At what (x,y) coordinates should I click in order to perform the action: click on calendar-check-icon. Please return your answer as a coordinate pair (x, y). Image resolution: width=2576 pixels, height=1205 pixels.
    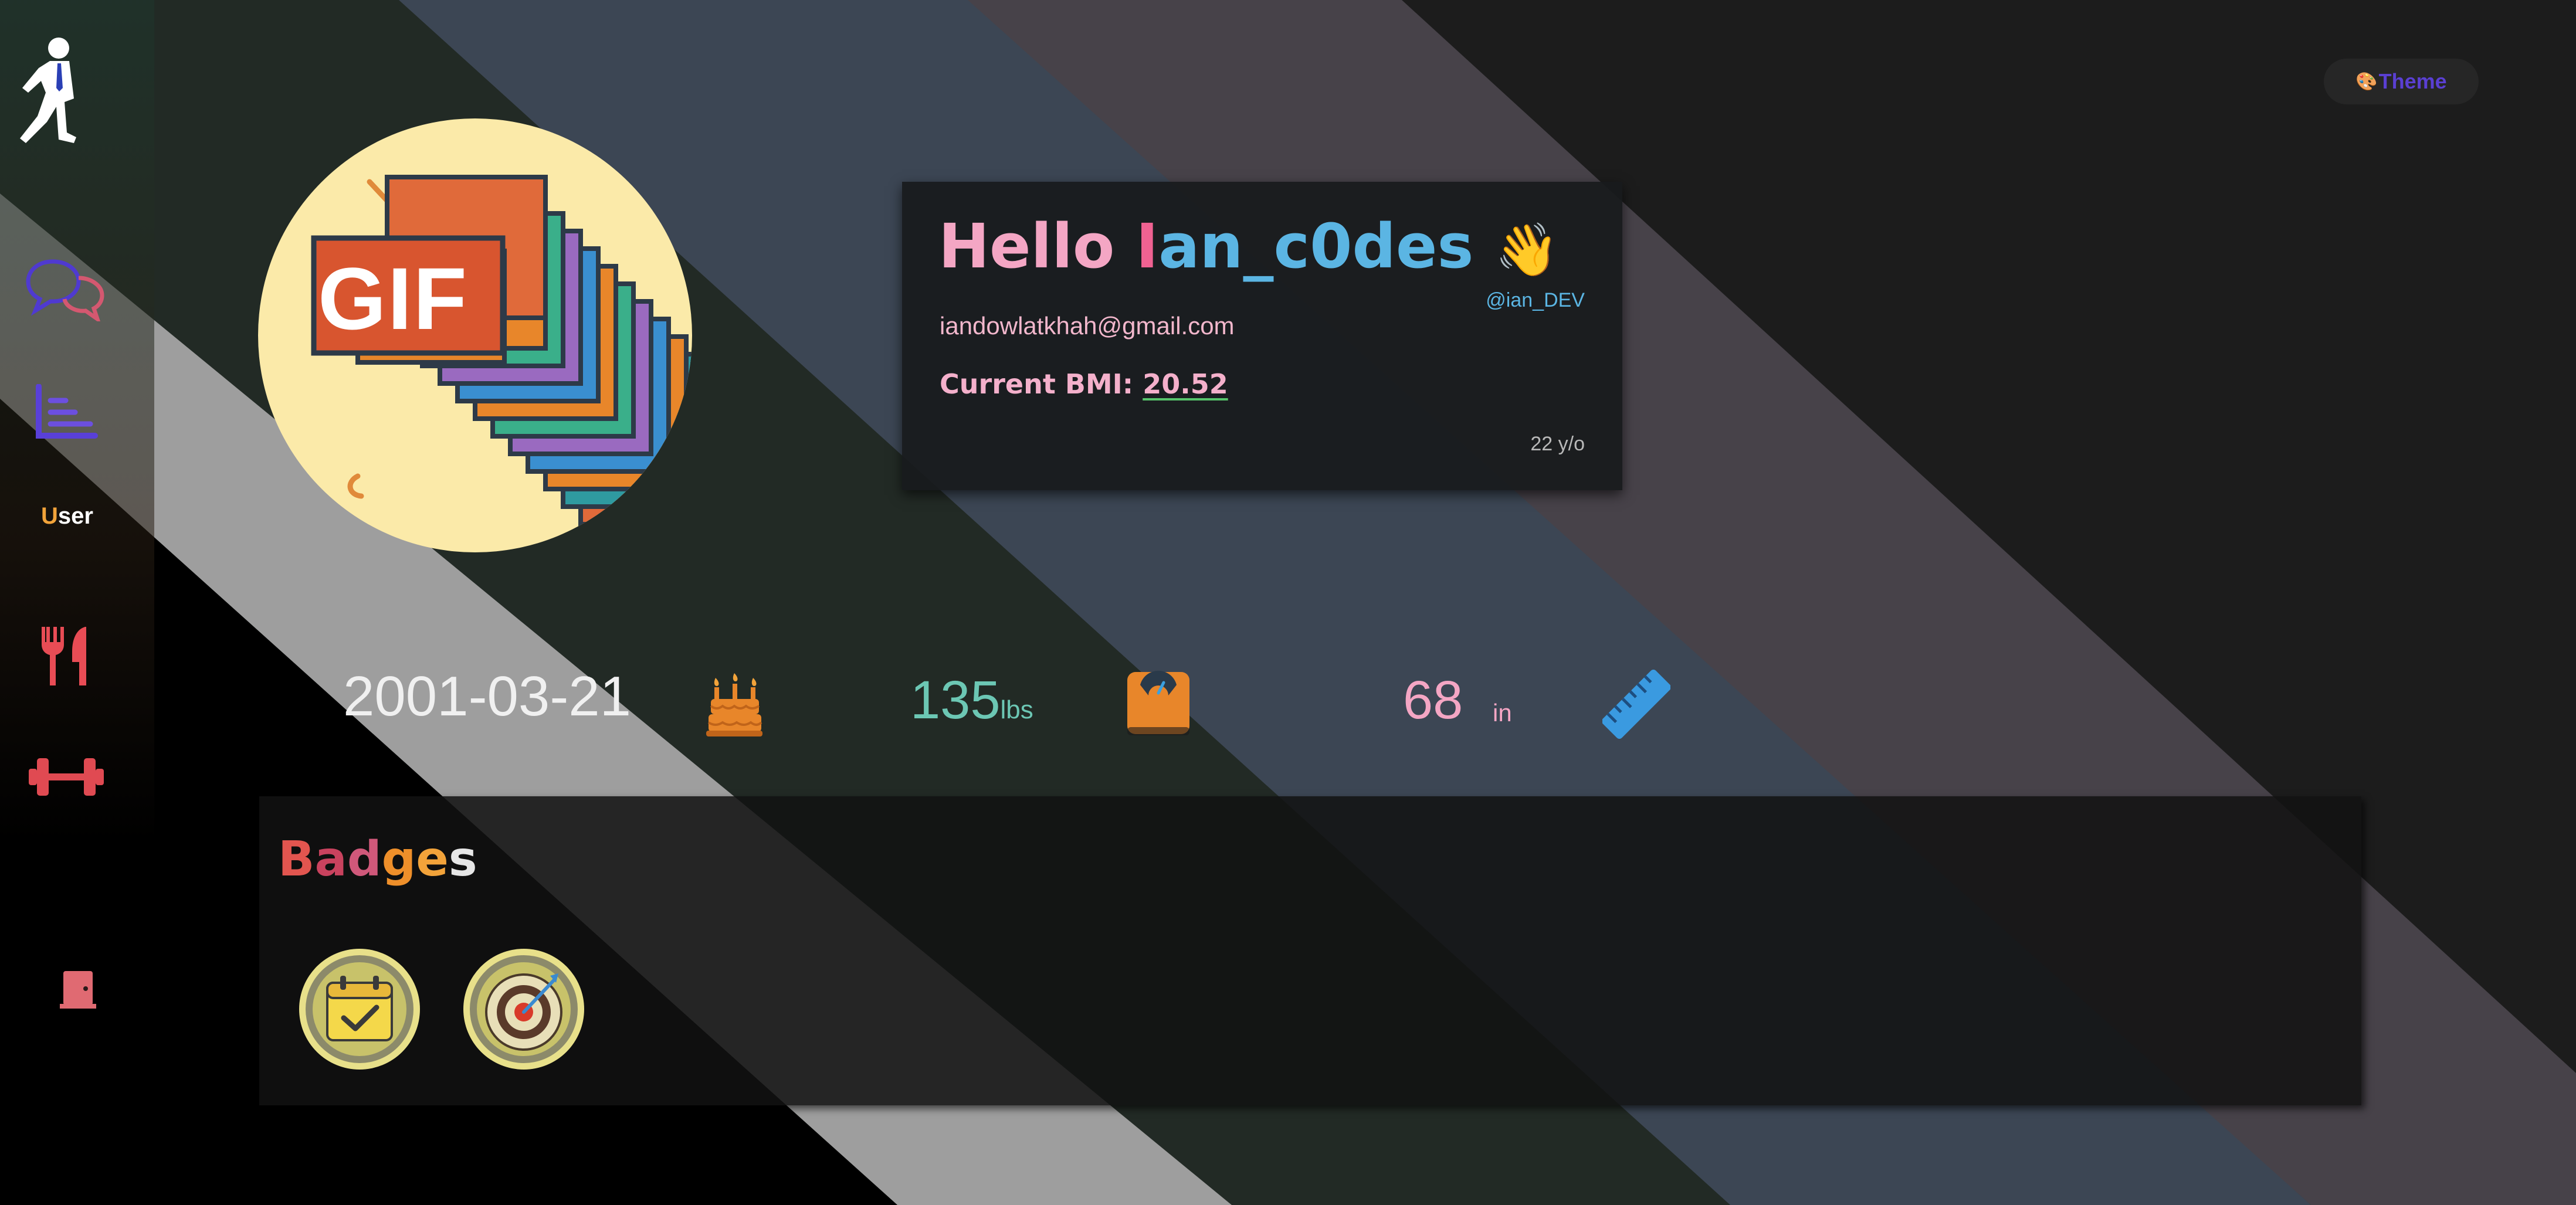
    Looking at the image, I should click on (359, 1008).